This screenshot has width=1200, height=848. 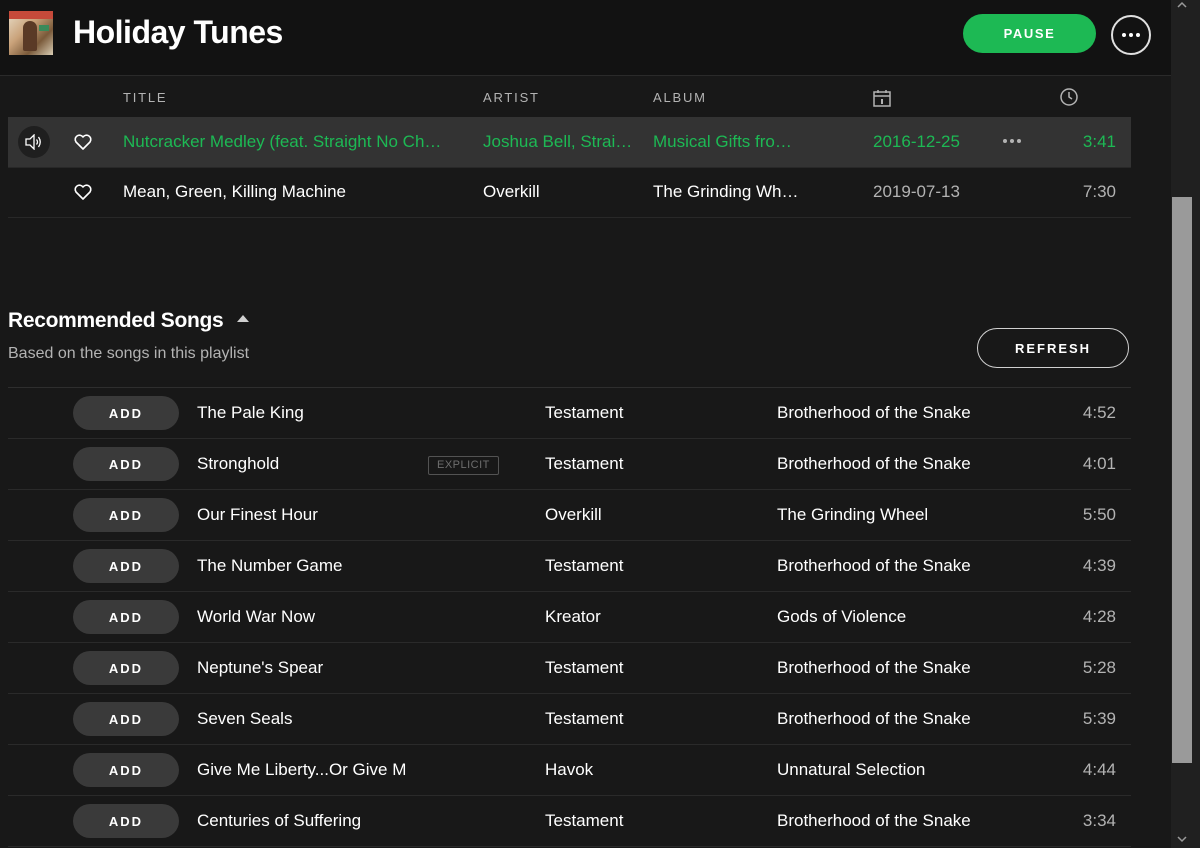 I want to click on song-artist: Havok, so click(x=645, y=770).